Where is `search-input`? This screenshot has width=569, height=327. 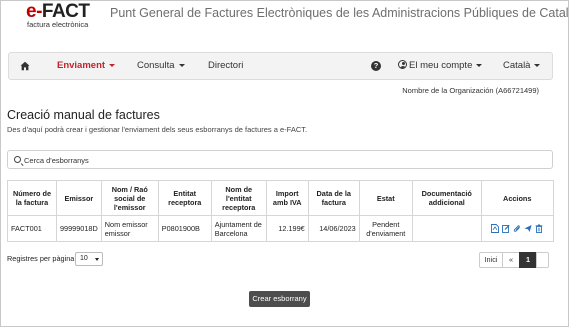
search-input is located at coordinates (174, 160).